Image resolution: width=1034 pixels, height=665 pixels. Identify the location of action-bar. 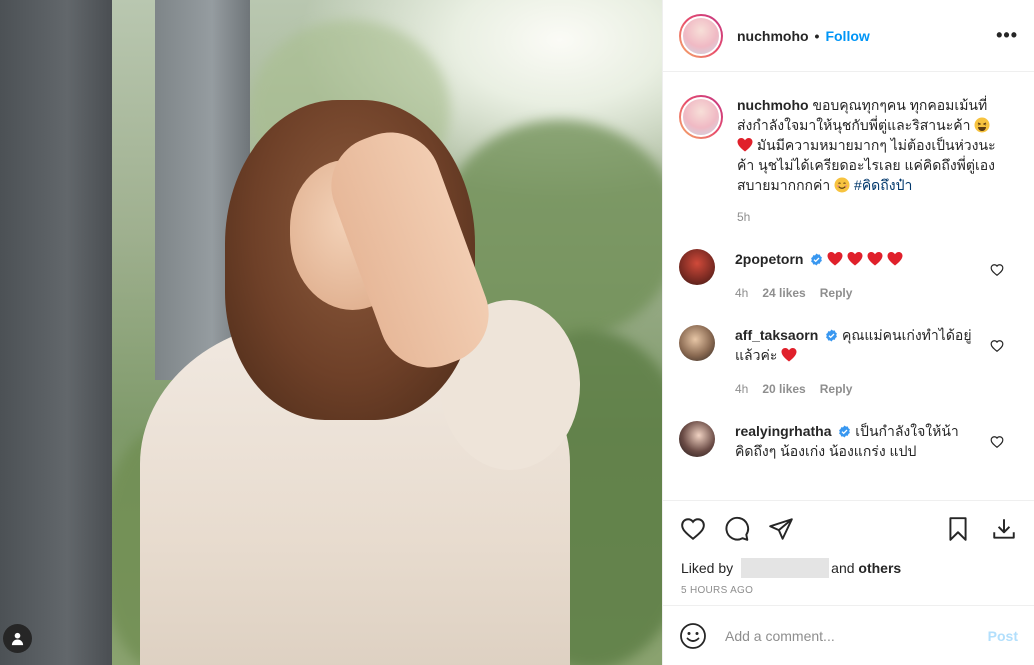
(848, 529).